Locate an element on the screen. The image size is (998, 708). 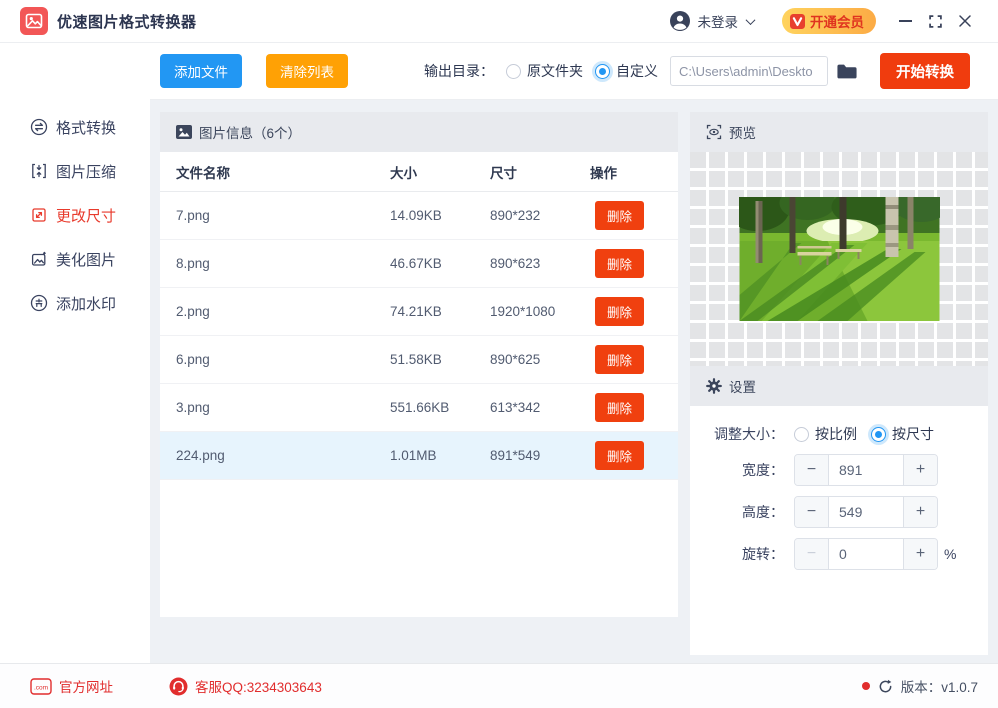
radio-custom-folder: 自定义 is located at coordinates (626, 71).